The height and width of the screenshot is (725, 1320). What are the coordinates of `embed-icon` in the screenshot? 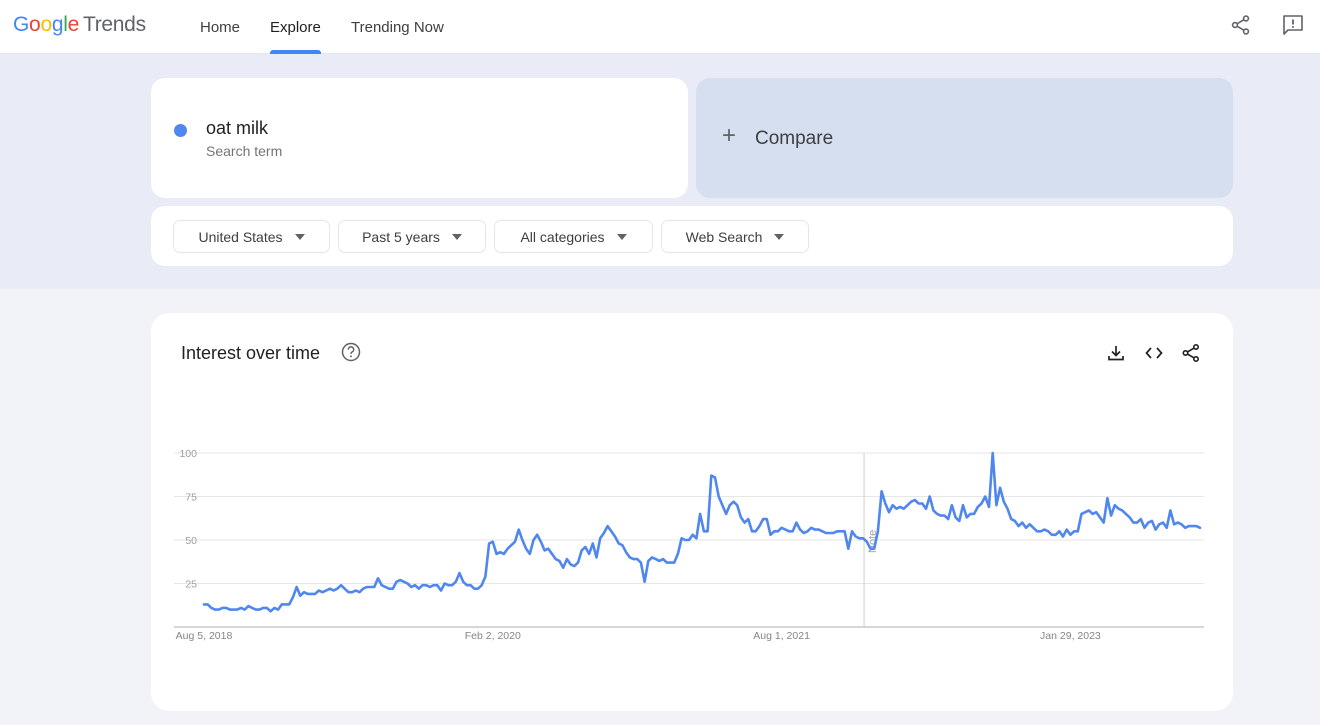 It's located at (1154, 353).